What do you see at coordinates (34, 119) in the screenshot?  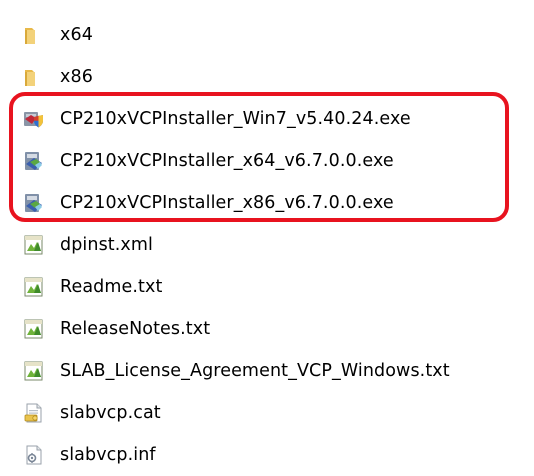 I see `installer-shield-icon` at bounding box center [34, 119].